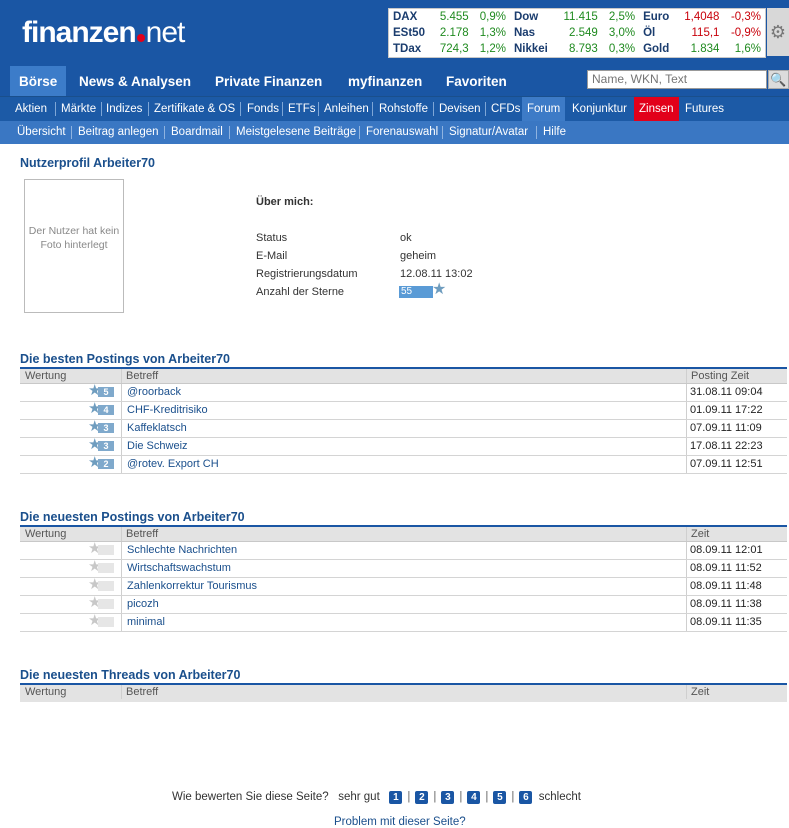  What do you see at coordinates (296, 132) in the screenshot?
I see `forum-nav-meistgelesene: Meistgelesene Beiträge` at bounding box center [296, 132].